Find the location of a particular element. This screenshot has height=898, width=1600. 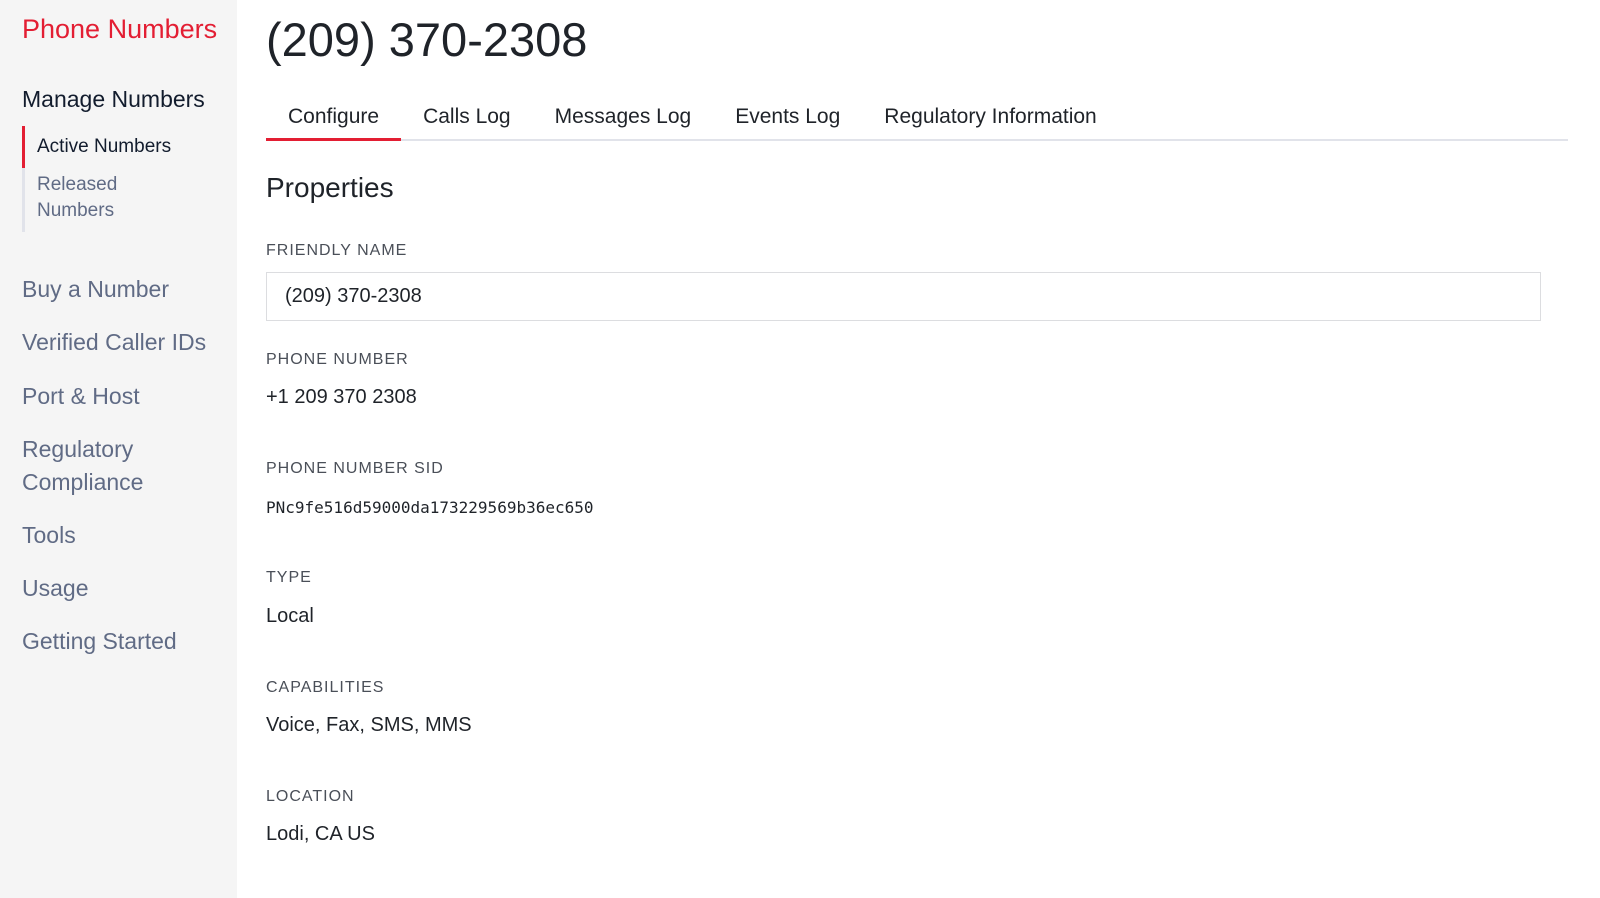

location-label: LOCATION is located at coordinates (310, 796).